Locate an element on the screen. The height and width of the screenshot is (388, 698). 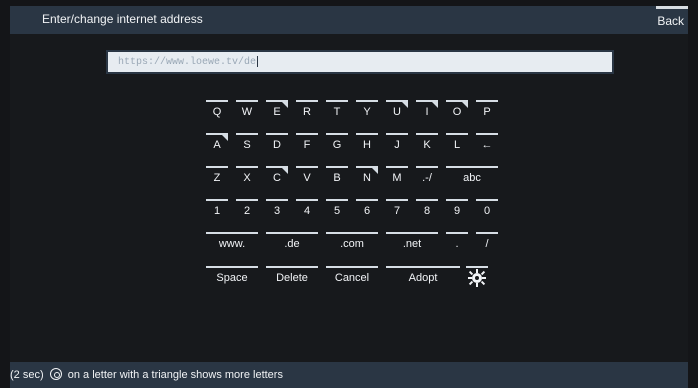
key-6: 6 is located at coordinates (367, 210).